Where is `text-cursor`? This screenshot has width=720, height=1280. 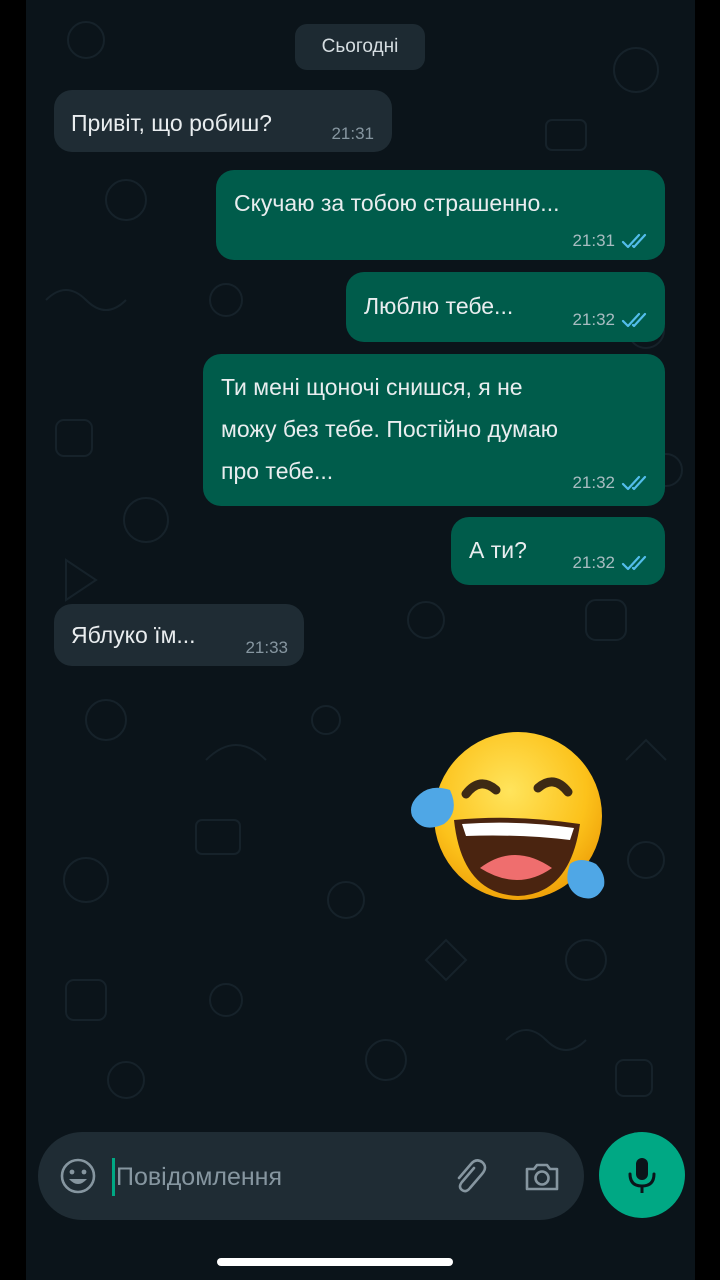
text-cursor is located at coordinates (113, 1177).